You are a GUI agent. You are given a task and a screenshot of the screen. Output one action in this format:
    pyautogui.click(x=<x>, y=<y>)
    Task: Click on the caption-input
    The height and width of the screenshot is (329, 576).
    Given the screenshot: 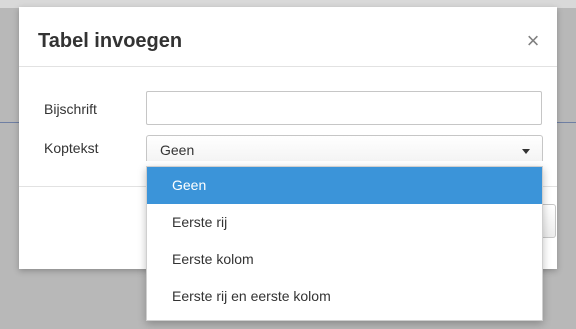 What is the action you would take?
    pyautogui.click(x=344, y=108)
    